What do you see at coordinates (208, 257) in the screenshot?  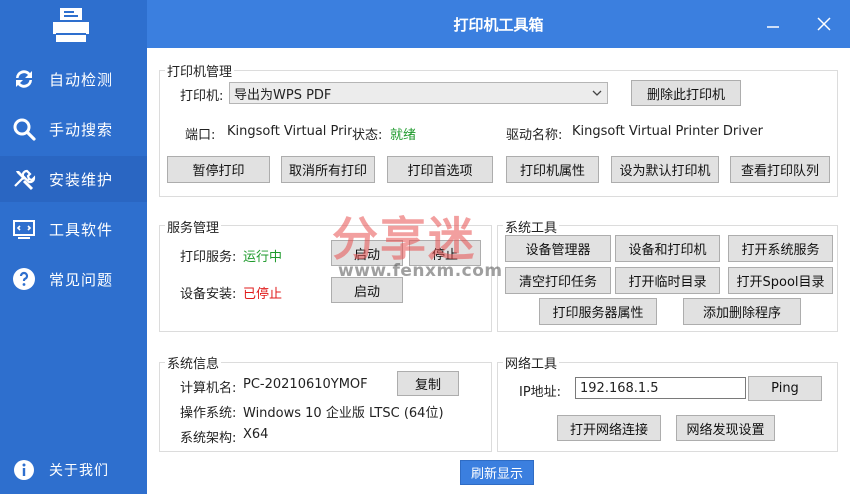 I see `print-service-label: 打印服务:` at bounding box center [208, 257].